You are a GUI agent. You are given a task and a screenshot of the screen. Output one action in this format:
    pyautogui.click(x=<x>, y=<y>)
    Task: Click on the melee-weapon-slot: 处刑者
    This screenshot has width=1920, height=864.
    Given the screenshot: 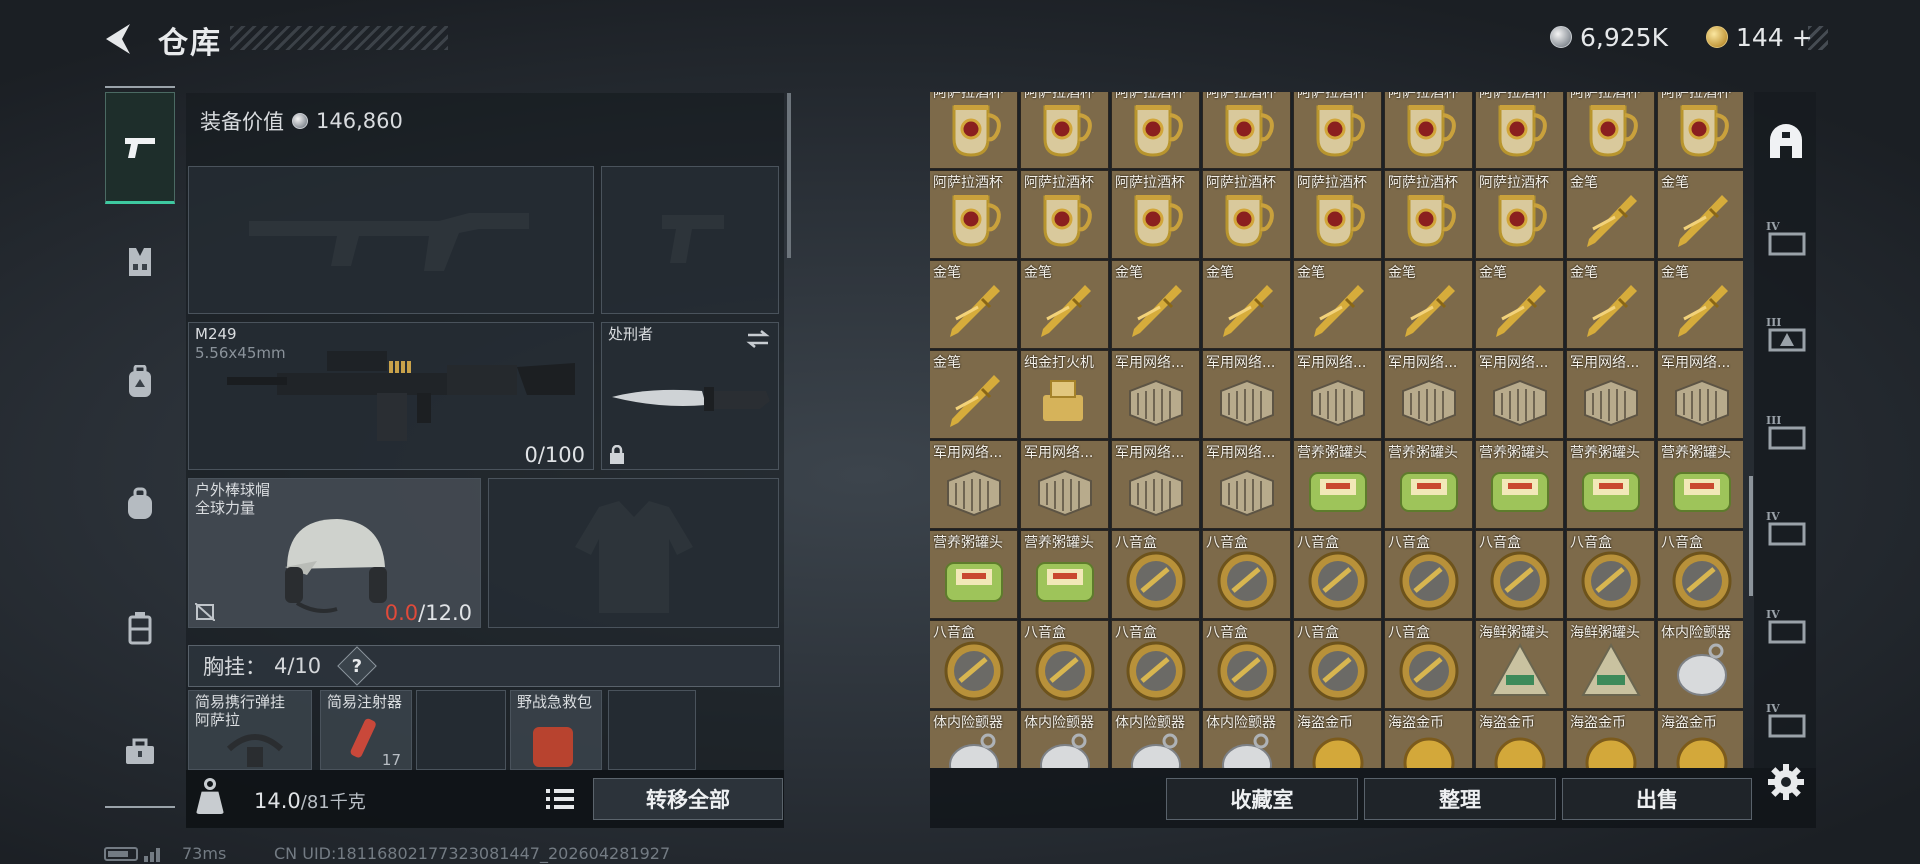 What is the action you would take?
    pyautogui.click(x=690, y=396)
    